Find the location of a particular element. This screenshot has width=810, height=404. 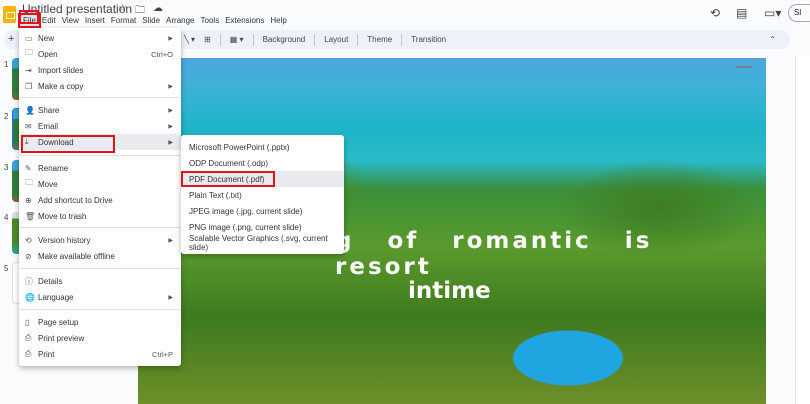

watermark-logo is located at coordinates (744, 77).